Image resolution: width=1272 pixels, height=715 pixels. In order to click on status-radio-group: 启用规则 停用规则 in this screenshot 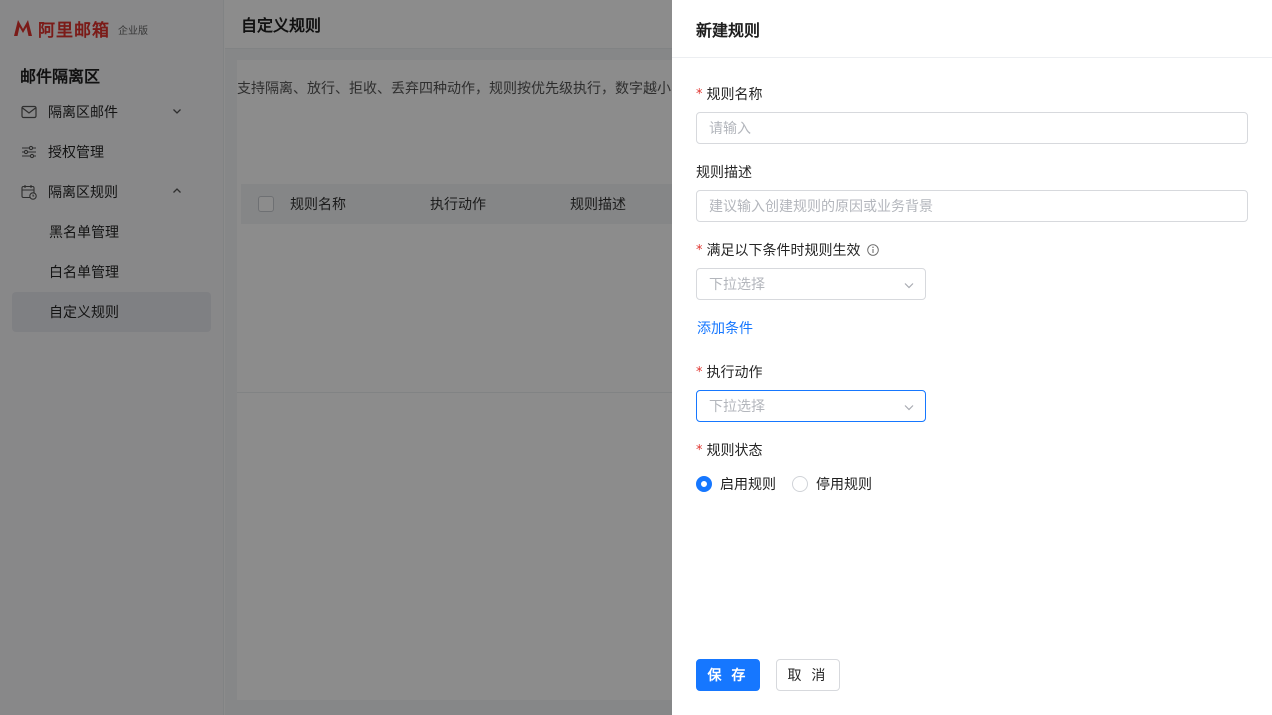, I will do `click(792, 484)`.